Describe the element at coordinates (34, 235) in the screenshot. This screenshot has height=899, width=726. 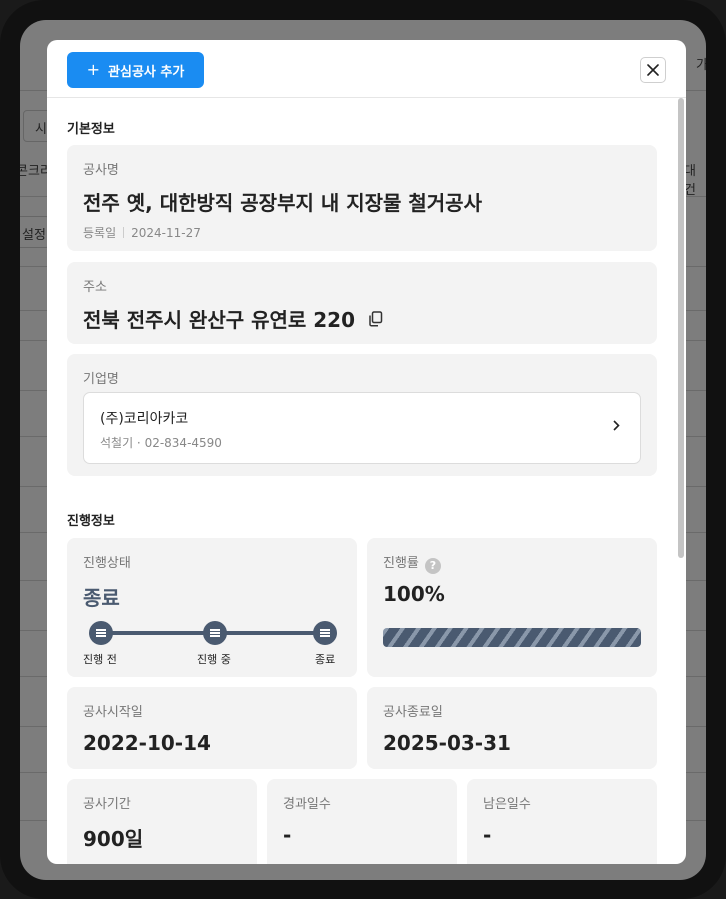
I see `background-text: 설정` at that location.